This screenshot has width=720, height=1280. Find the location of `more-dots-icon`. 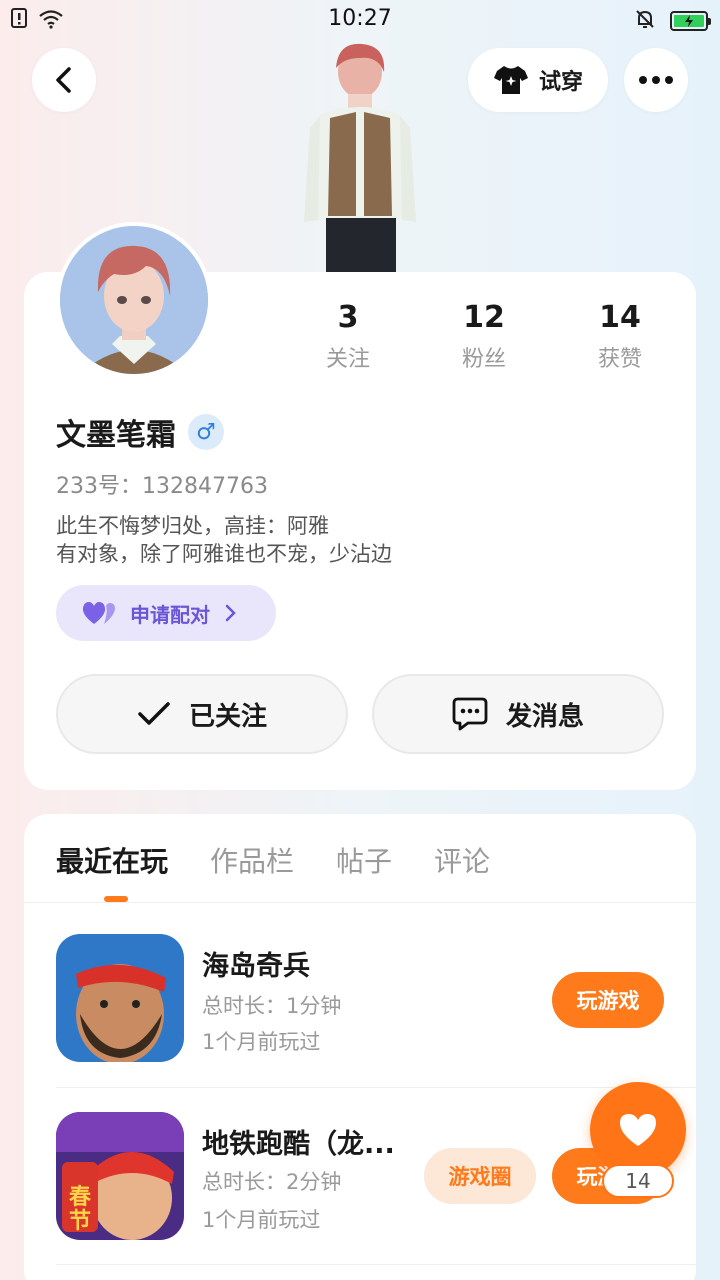

more-dots-icon is located at coordinates (656, 80).